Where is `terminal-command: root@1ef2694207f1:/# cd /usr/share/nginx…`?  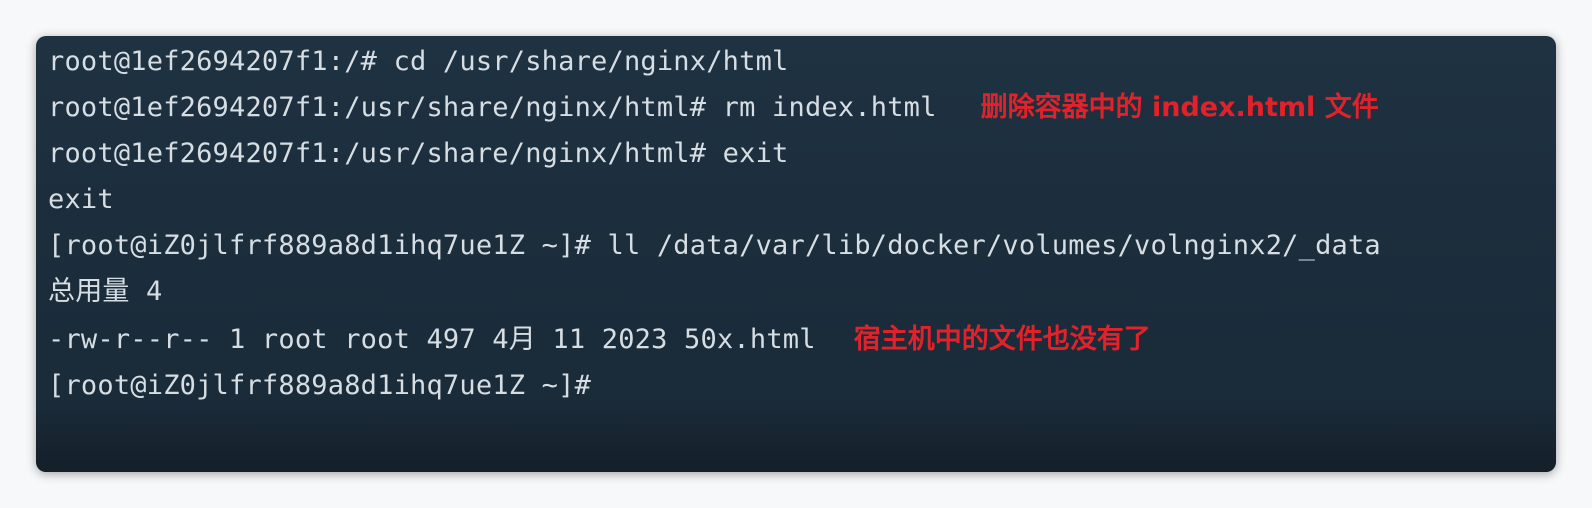 terminal-command: root@1ef2694207f1:/# cd /usr/share/nginx… is located at coordinates (418, 61).